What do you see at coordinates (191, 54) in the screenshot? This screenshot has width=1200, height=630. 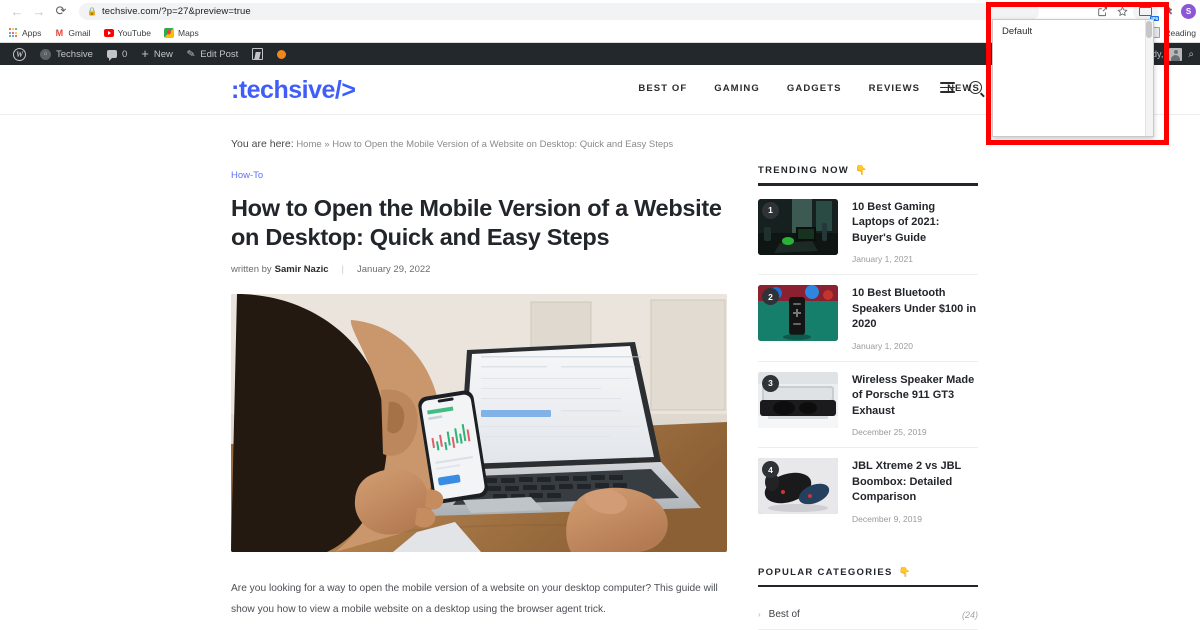 I see `pencil-icon: ✎` at bounding box center [191, 54].